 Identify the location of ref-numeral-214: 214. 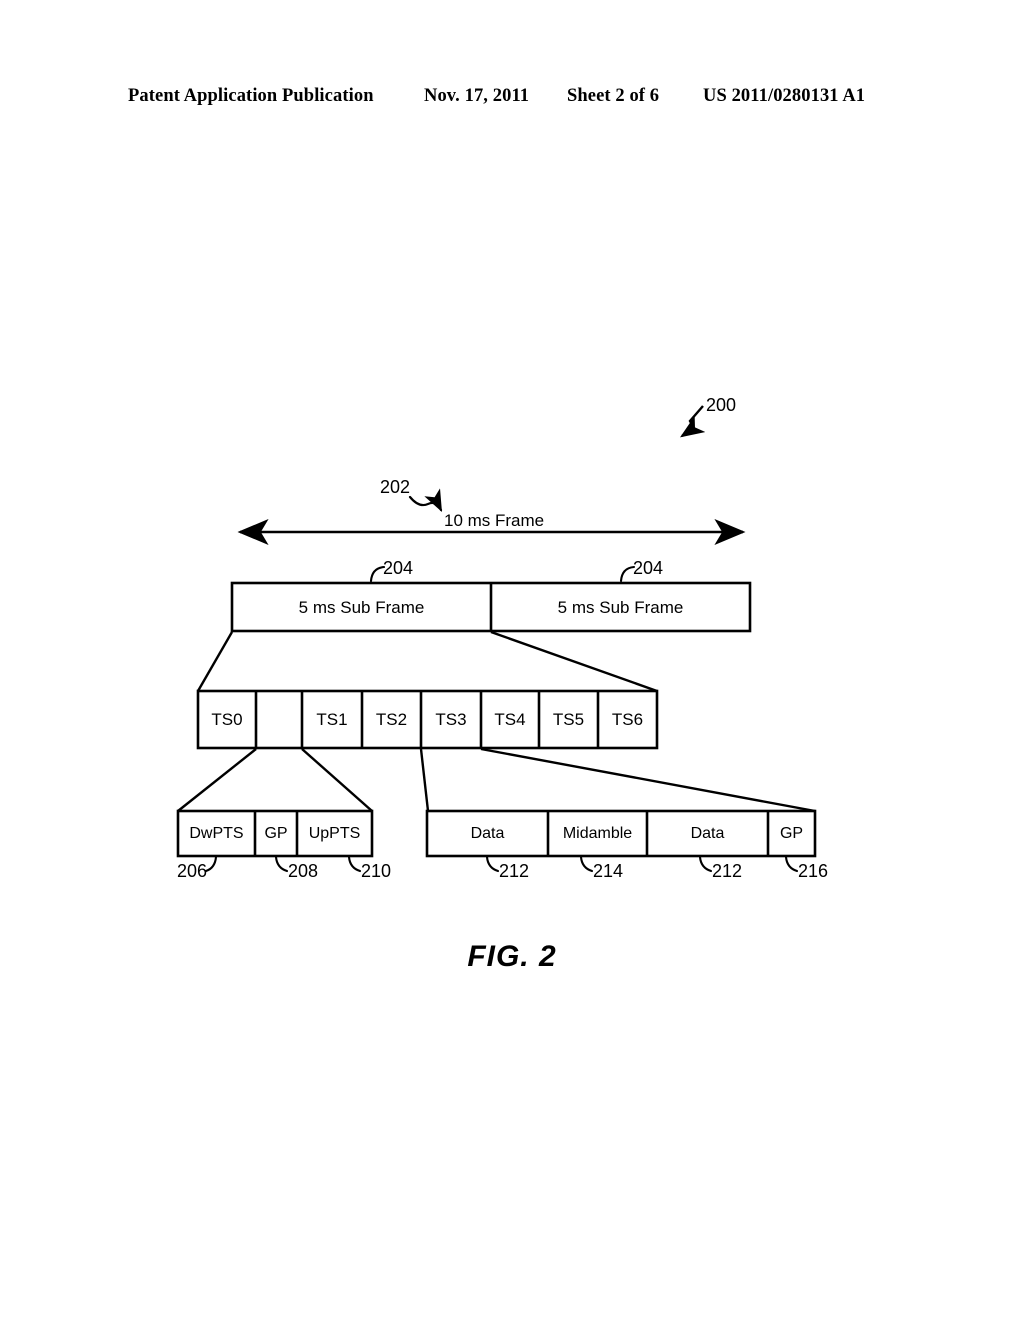
(608, 871).